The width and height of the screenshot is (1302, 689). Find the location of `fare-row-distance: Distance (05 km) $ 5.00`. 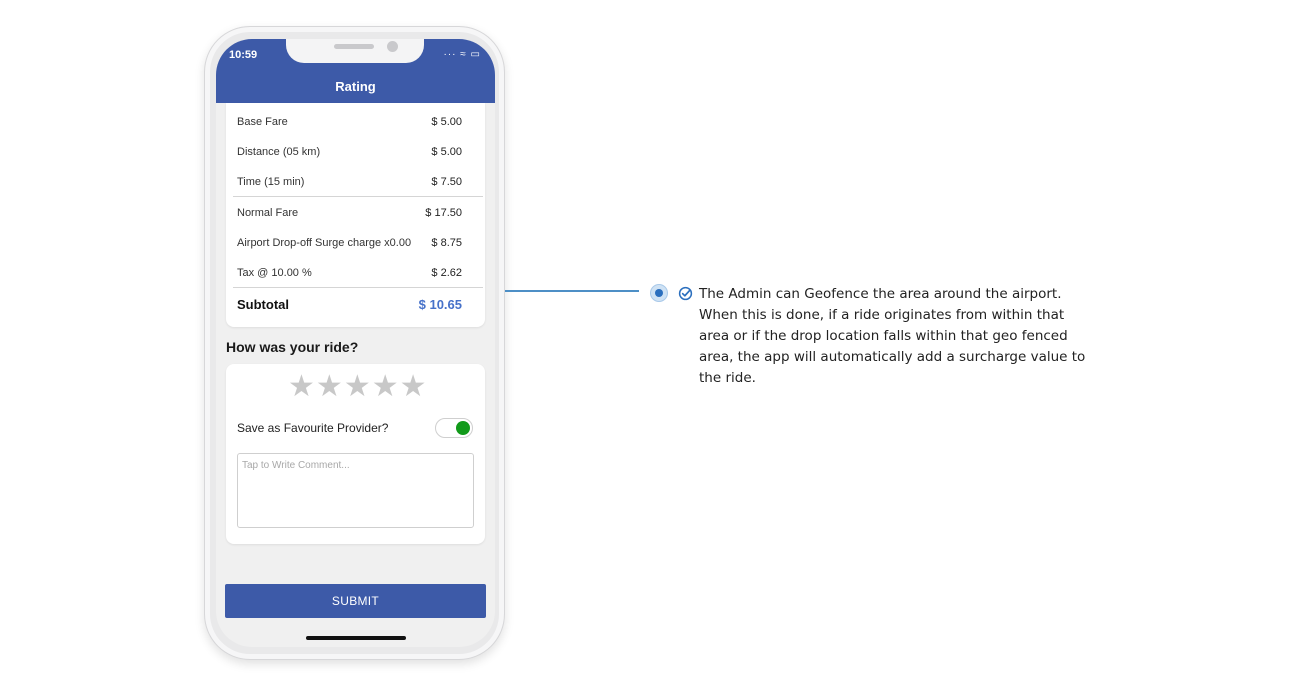

fare-row-distance: Distance (05 km) $ 5.00 is located at coordinates (349, 152).